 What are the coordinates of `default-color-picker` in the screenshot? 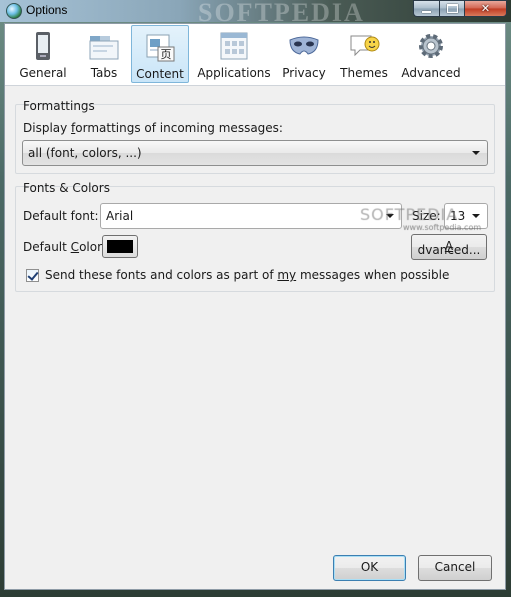 It's located at (120, 246).